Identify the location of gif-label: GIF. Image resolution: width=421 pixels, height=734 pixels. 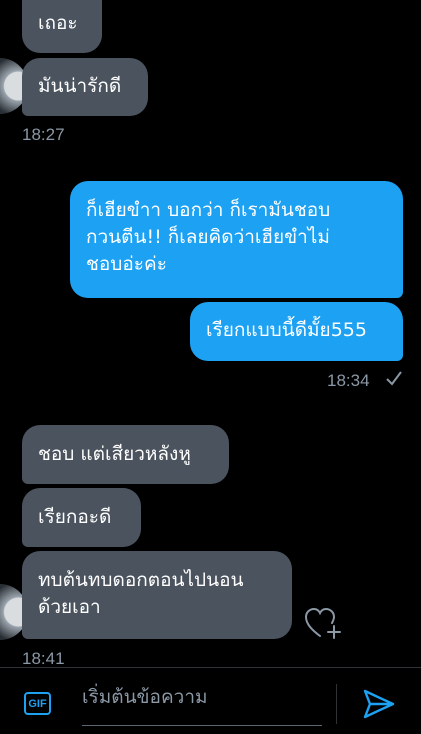
(37, 703).